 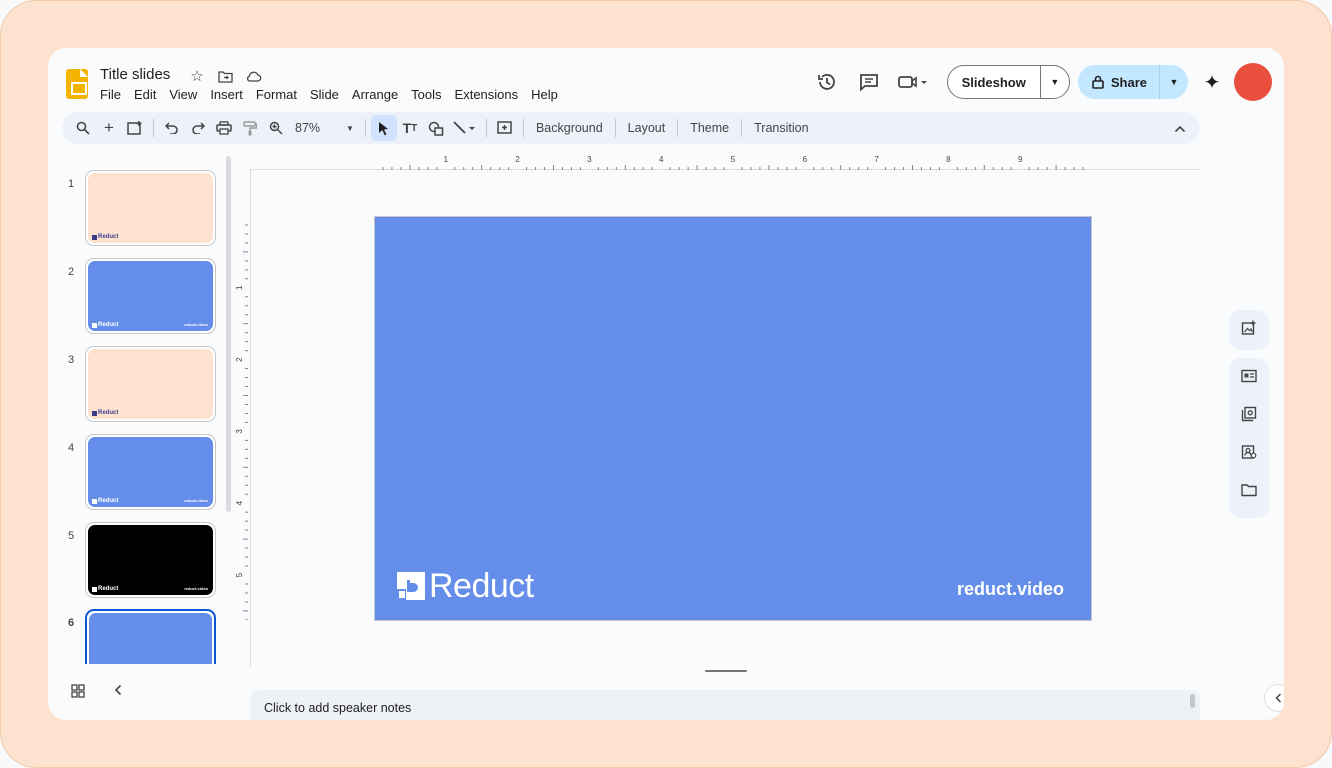 I want to click on paint-format-icon, so click(x=250, y=128).